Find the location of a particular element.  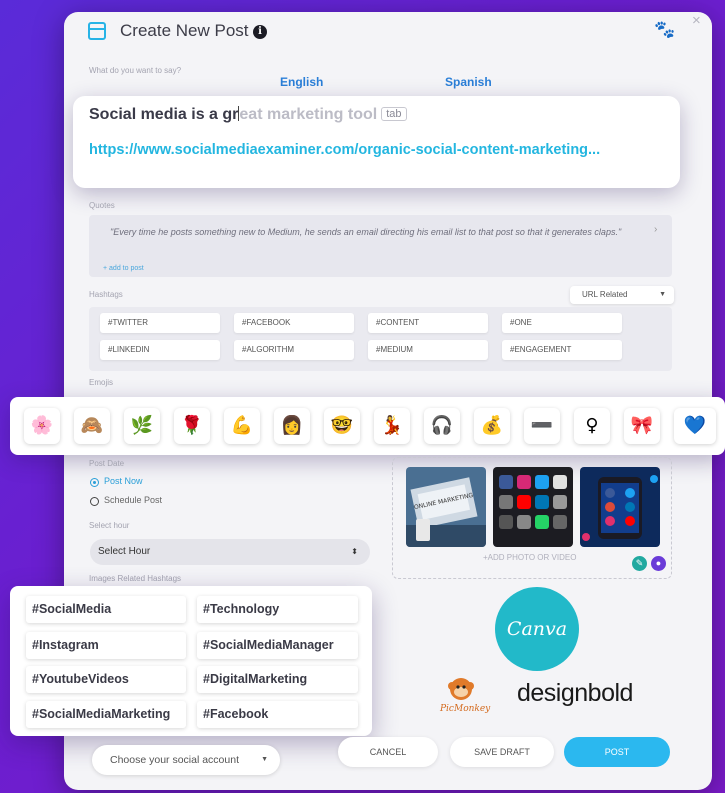

image-hashtag-chip: #SocialMedia is located at coordinates (106, 609).